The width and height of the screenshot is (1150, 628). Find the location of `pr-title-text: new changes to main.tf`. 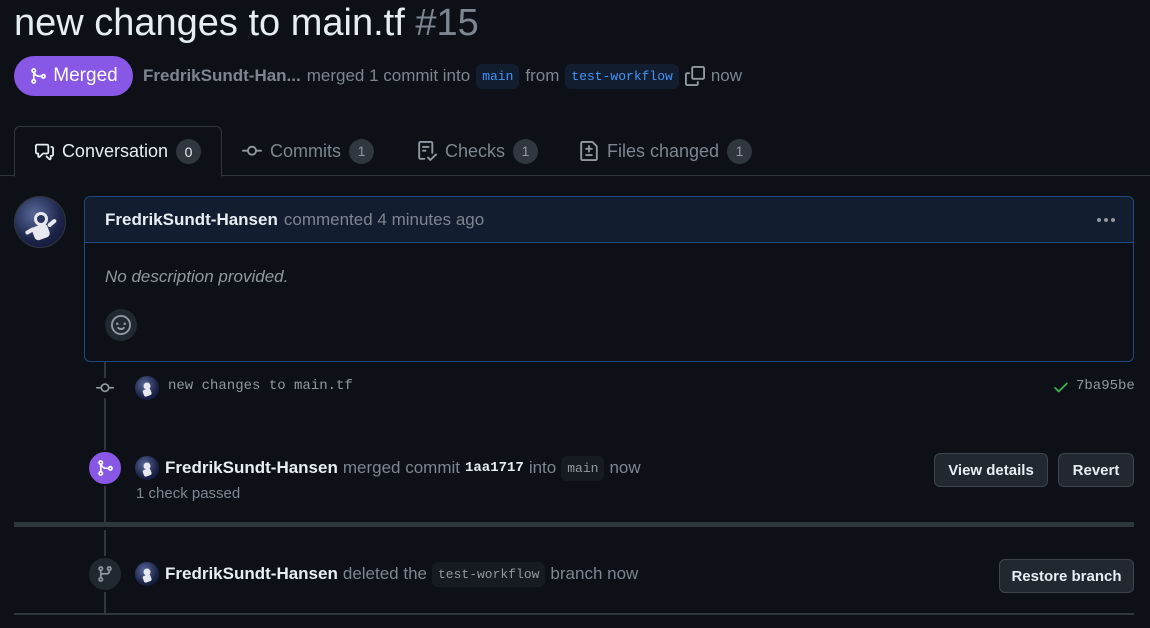

pr-title-text: new changes to main.tf is located at coordinates (209, 23).